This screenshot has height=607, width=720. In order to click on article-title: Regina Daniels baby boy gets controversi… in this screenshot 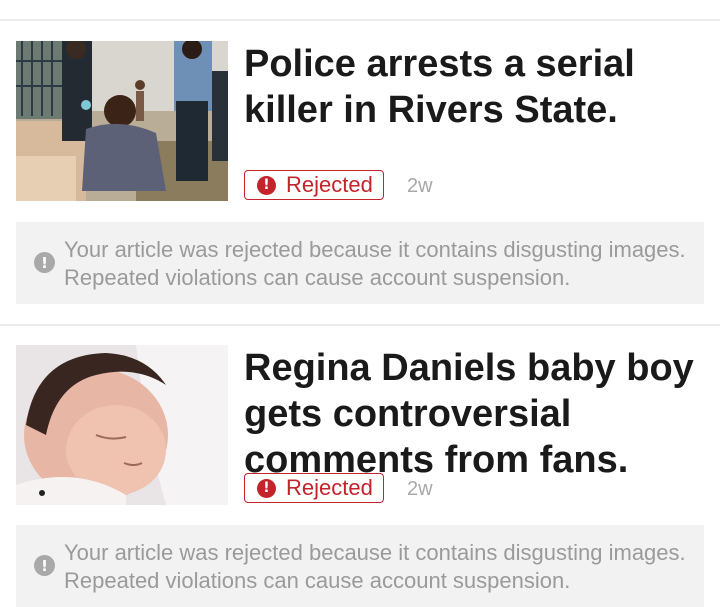, I will do `click(474, 414)`.